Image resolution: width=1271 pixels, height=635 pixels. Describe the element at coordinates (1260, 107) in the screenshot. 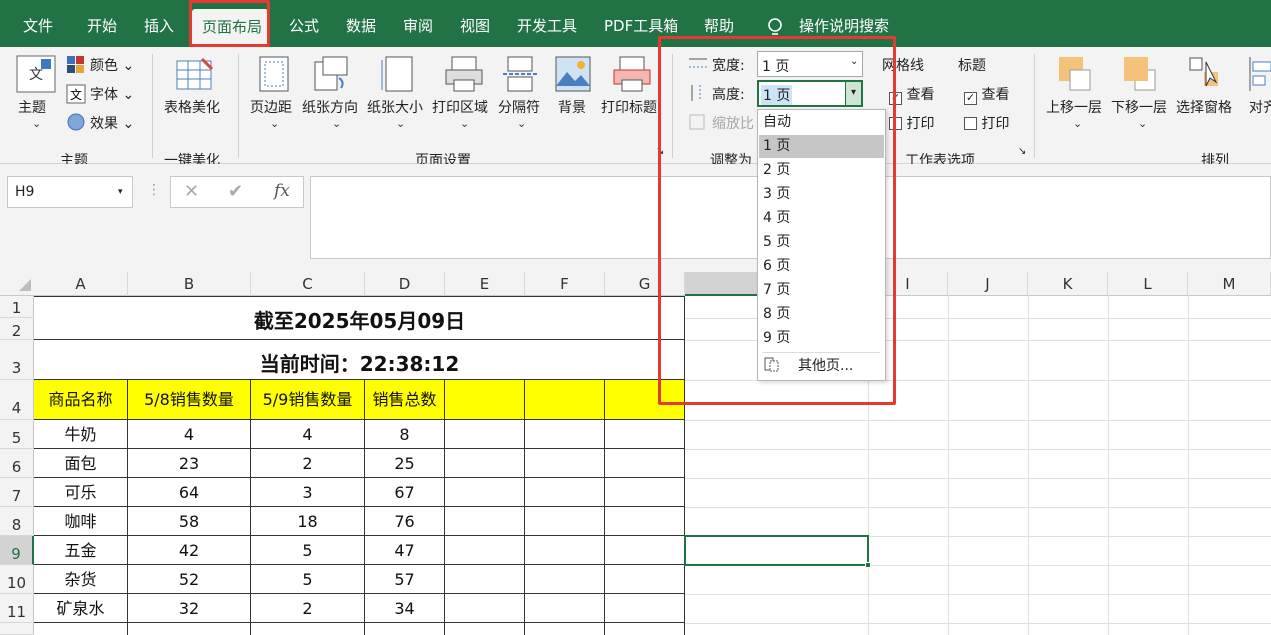

I see `align-button: 对齐` at that location.